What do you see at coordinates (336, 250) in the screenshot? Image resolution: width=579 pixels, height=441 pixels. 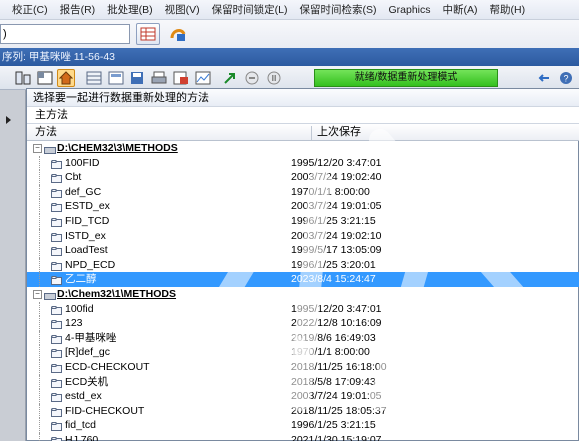 I see `method-date: 1999/5/17 13:05:09` at bounding box center [336, 250].